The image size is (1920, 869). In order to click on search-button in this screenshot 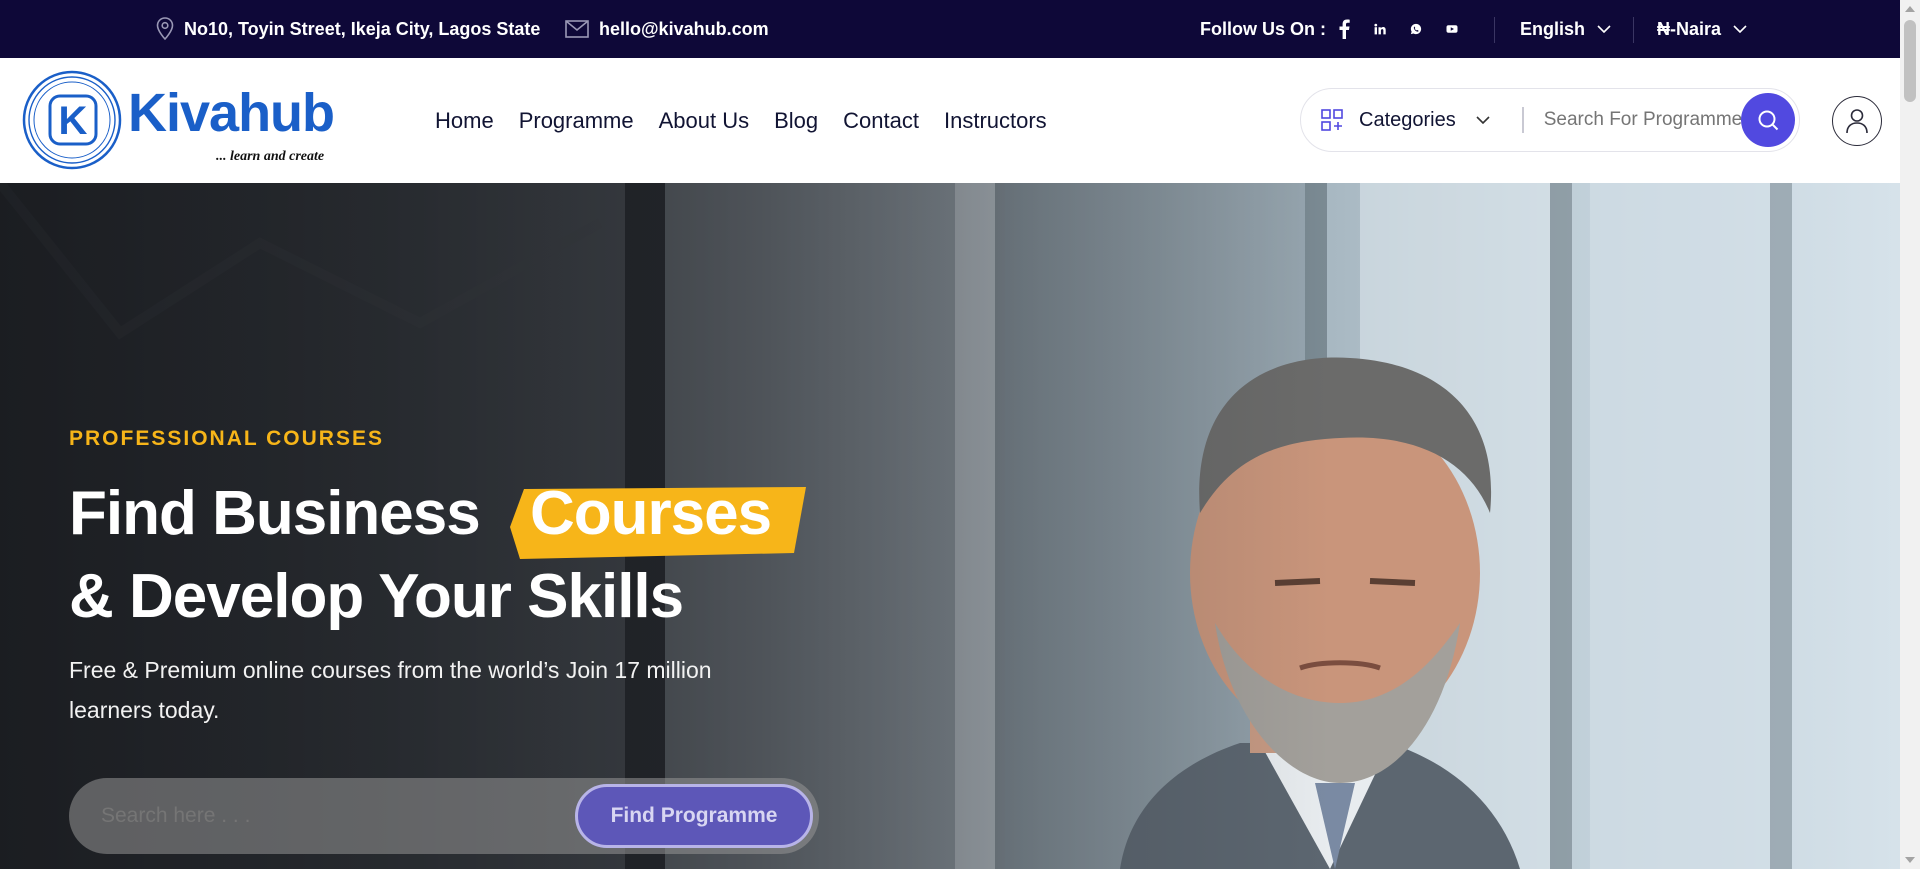, I will do `click(1768, 120)`.